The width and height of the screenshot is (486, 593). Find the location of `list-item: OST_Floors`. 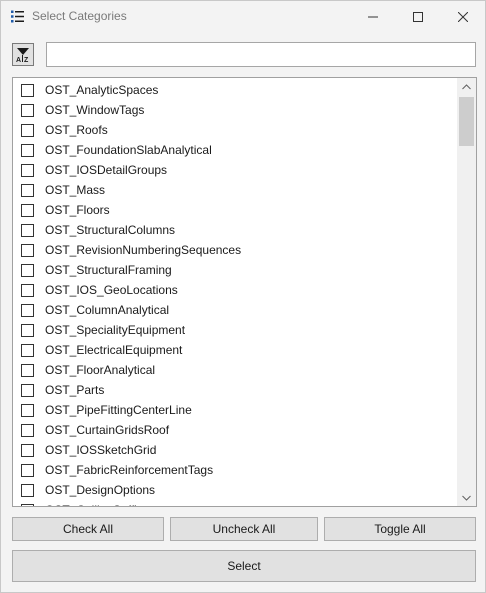

list-item: OST_Floors is located at coordinates (235, 210).